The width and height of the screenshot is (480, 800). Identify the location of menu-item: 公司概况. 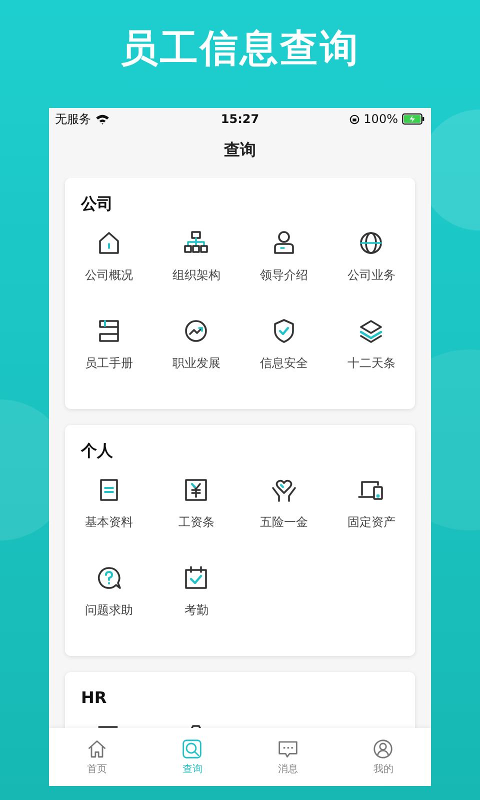
(108, 267).